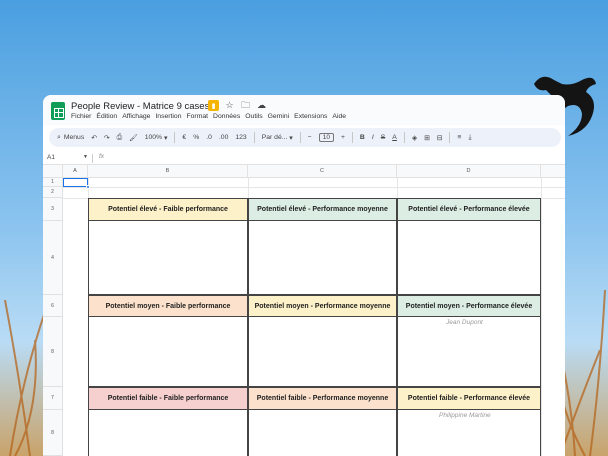 This screenshot has height=456, width=608. I want to click on currency-button: €, so click(184, 137).